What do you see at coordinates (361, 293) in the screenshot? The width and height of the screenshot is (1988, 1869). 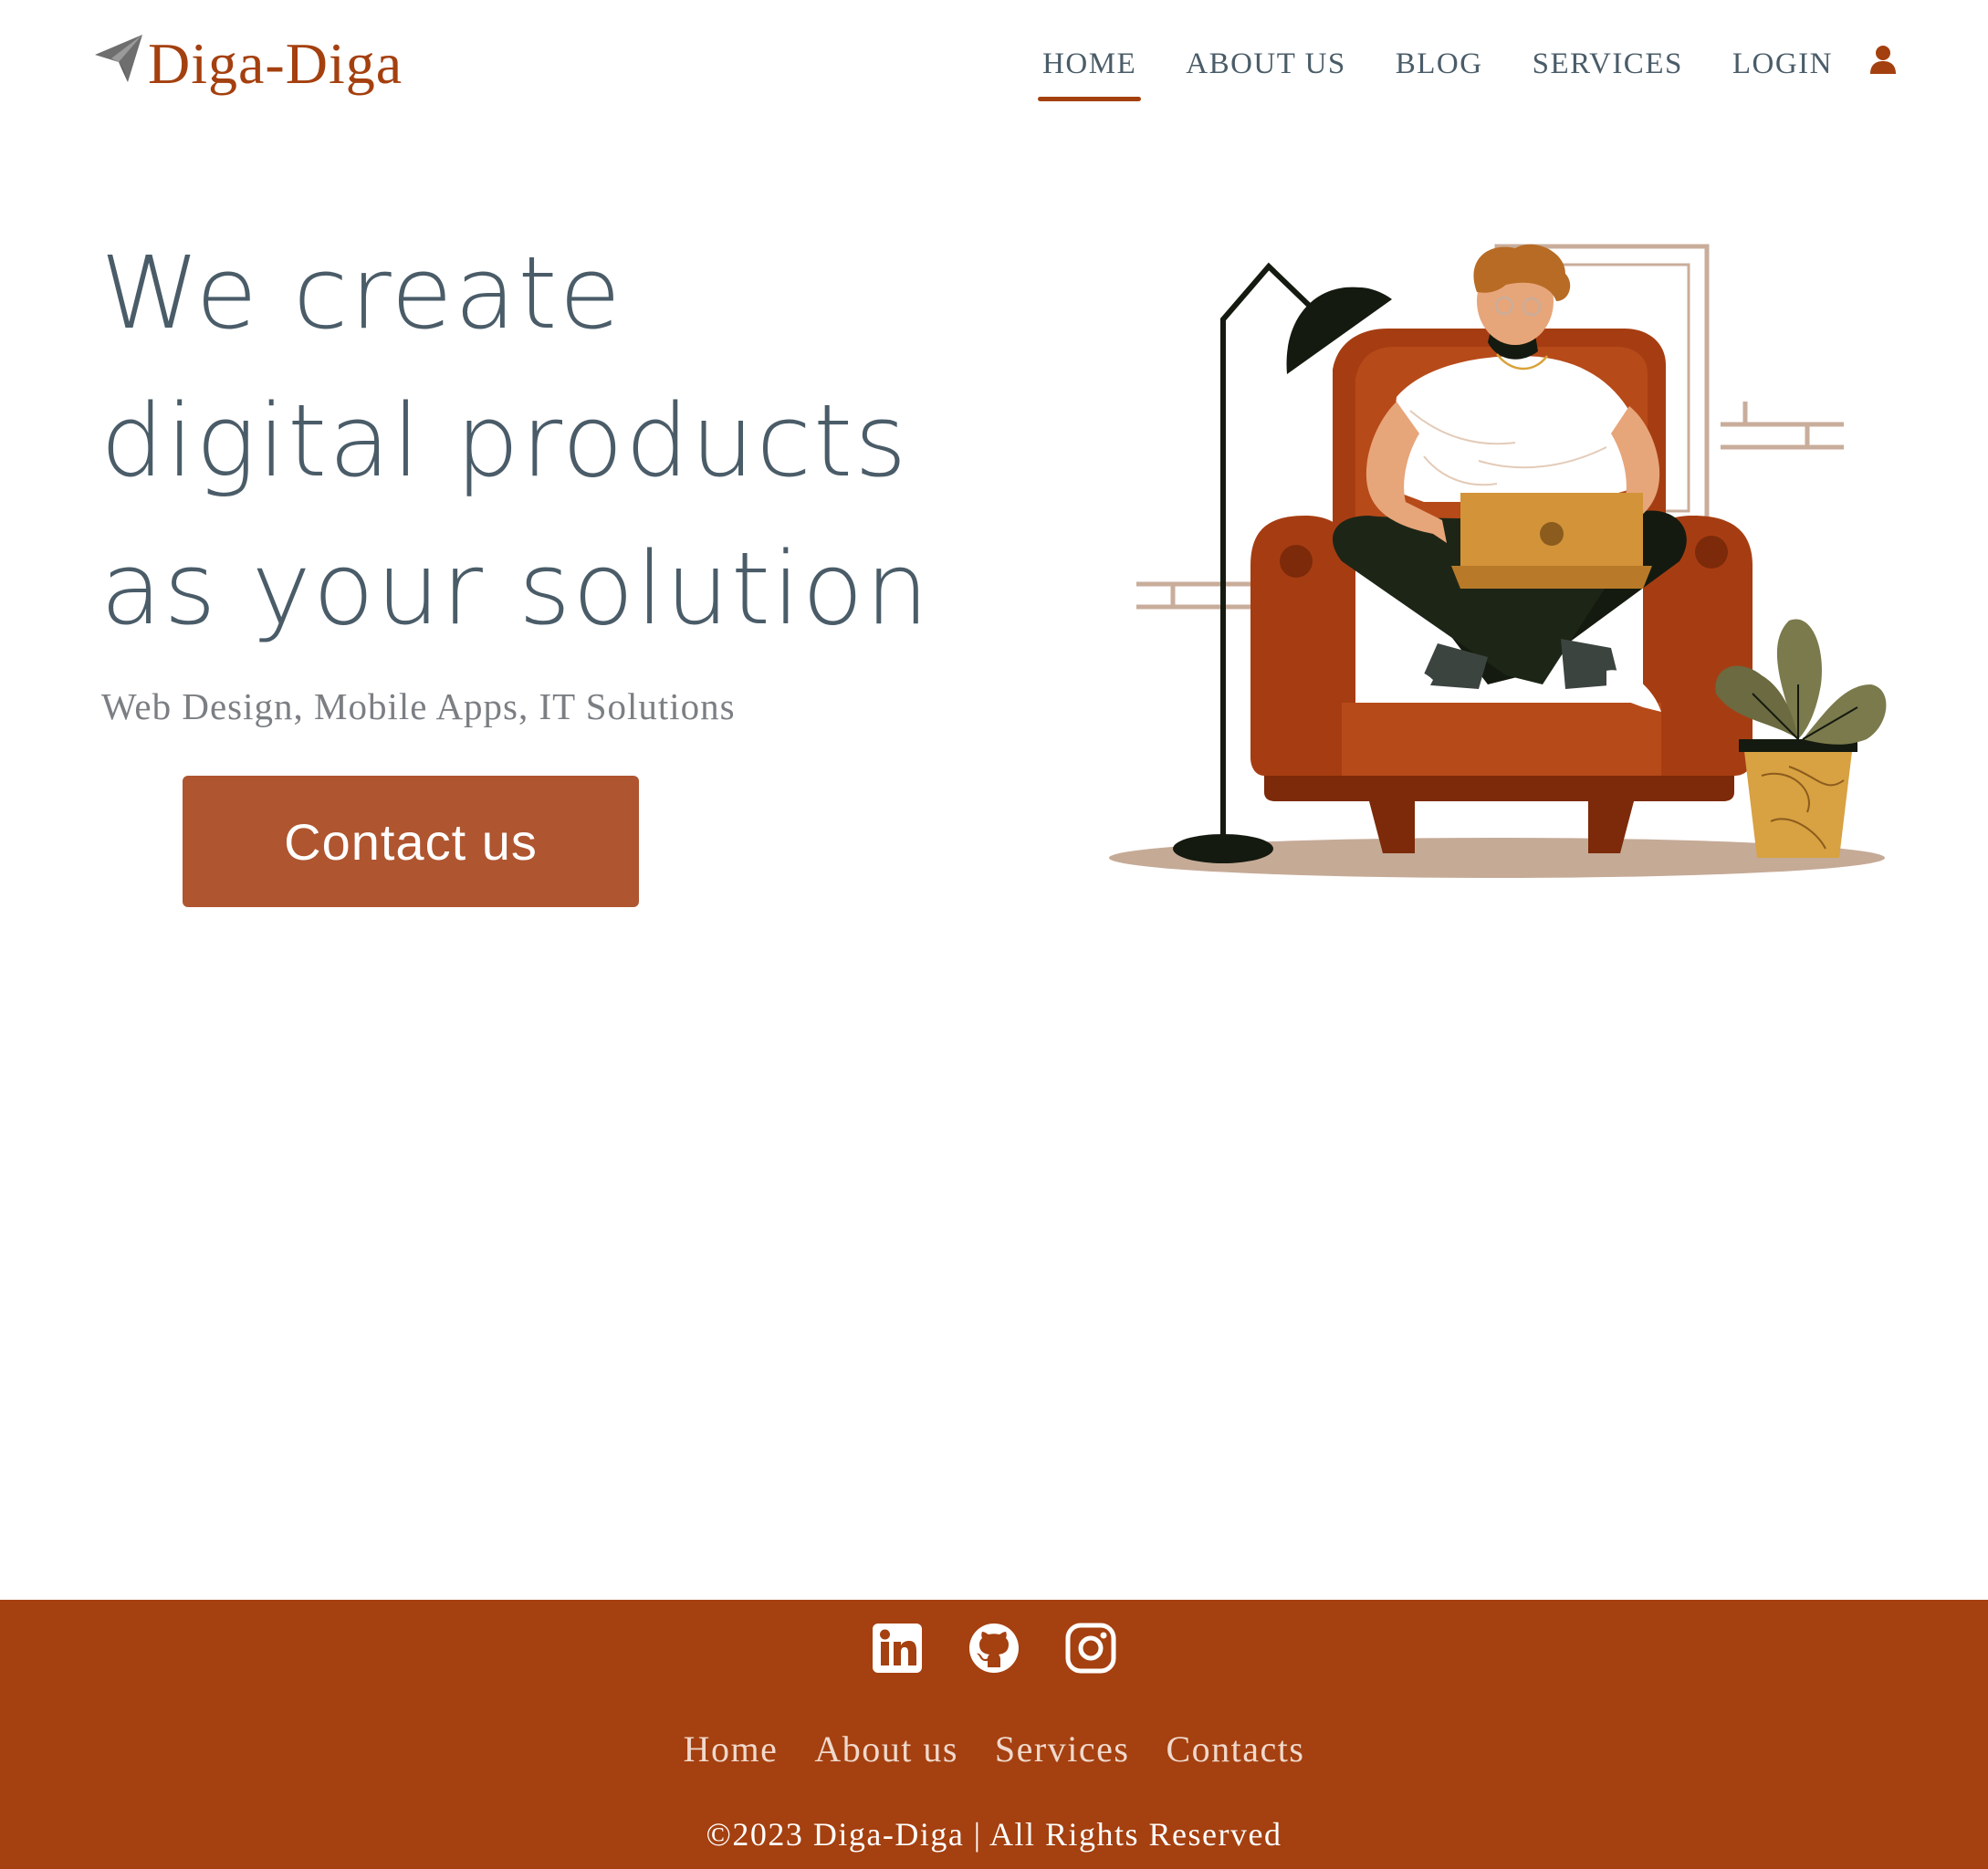 I see `hero-title-line: We create` at bounding box center [361, 293].